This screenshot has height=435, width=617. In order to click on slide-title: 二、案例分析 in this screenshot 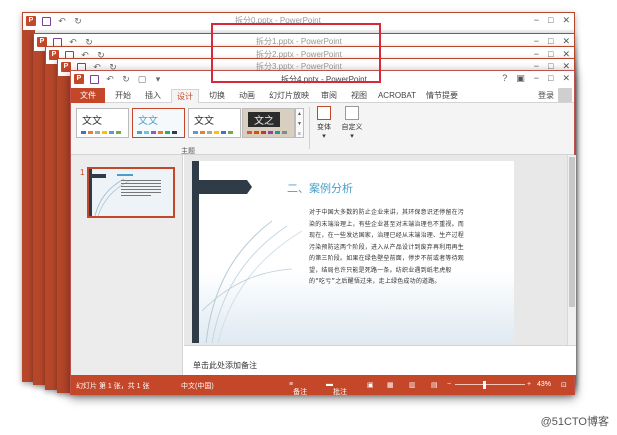, I will do `click(320, 188)`.